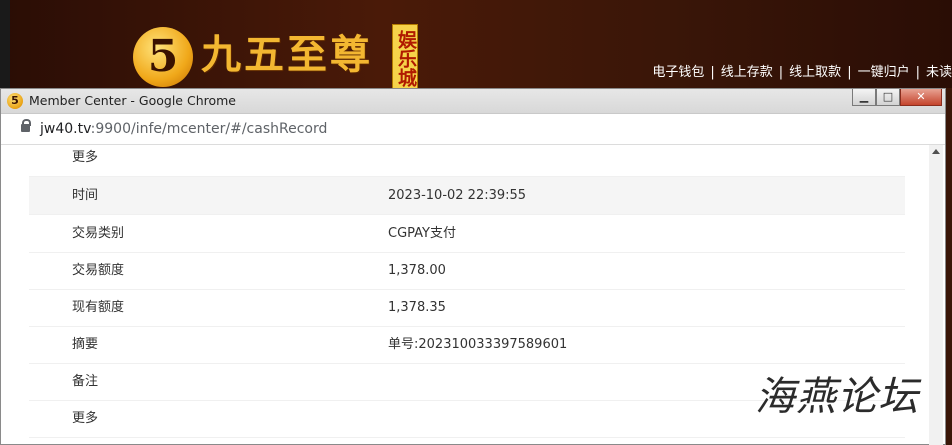  Describe the element at coordinates (417, 307) in the screenshot. I see `detail-value: 1,378.35` at that location.